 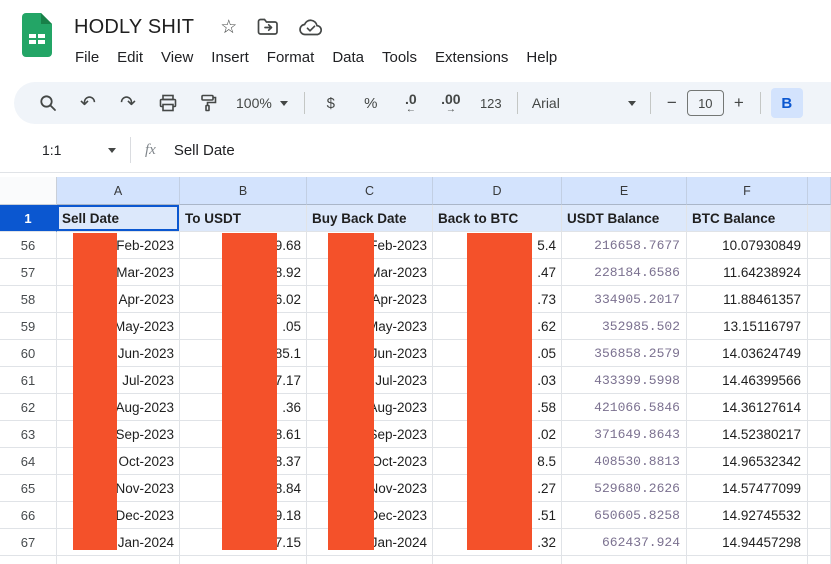 What do you see at coordinates (819, 560) in the screenshot?
I see `cell-g68` at bounding box center [819, 560].